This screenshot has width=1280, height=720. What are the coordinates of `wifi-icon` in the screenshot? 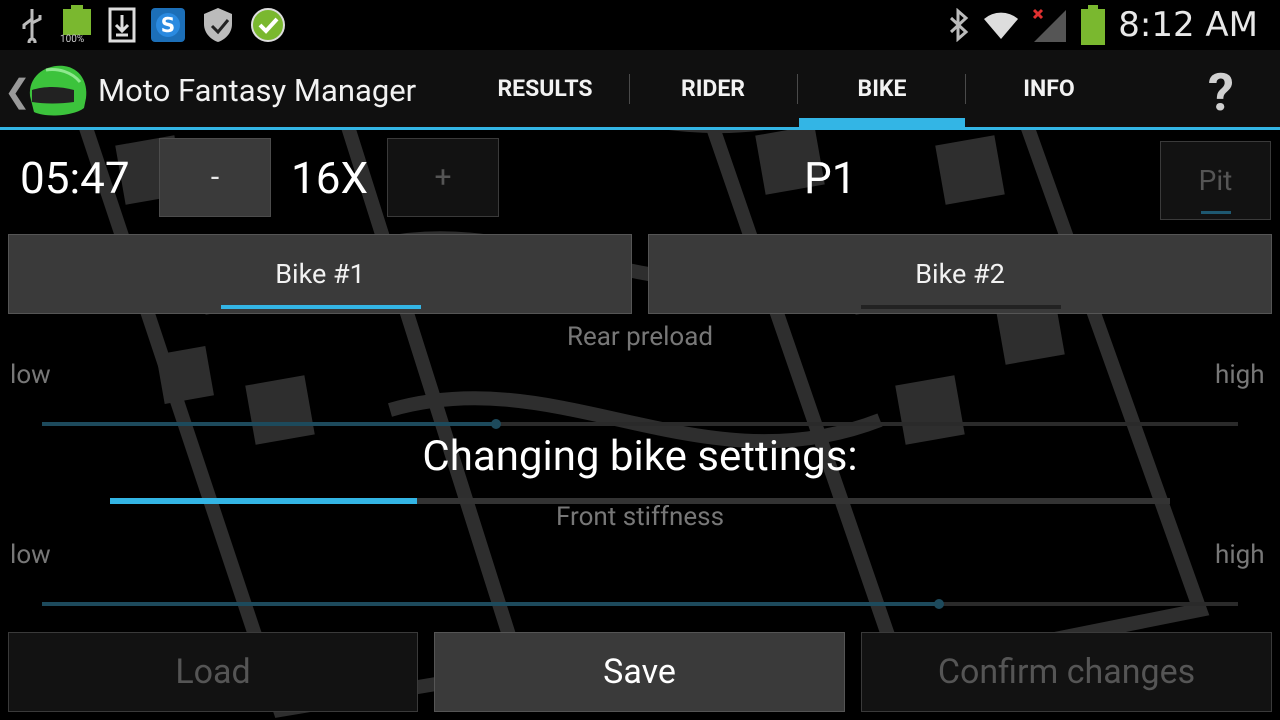 It's located at (1001, 25).